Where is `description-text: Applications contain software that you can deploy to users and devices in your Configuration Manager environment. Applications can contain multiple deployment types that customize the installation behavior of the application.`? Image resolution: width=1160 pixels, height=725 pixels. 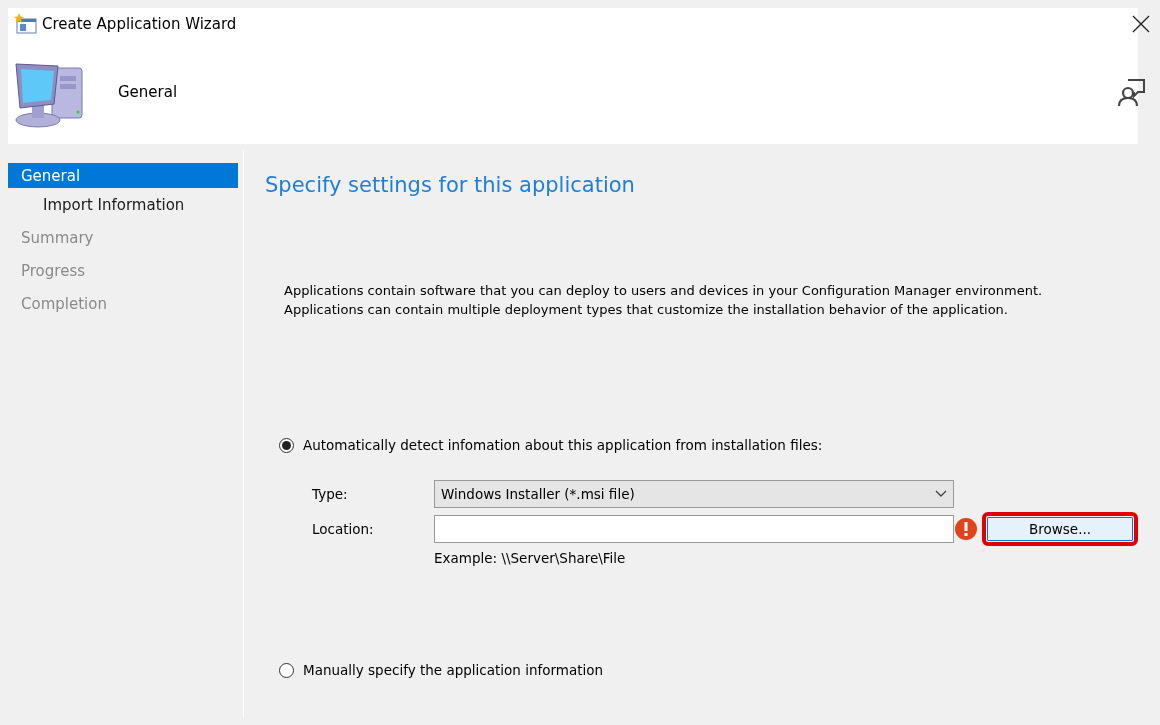 description-text: Applications contain software that you can deploy to users and devices in your Configuration Manager environment. Applications can contain multiple deployment types that customize the installation behavior of the application. is located at coordinates (664, 300).